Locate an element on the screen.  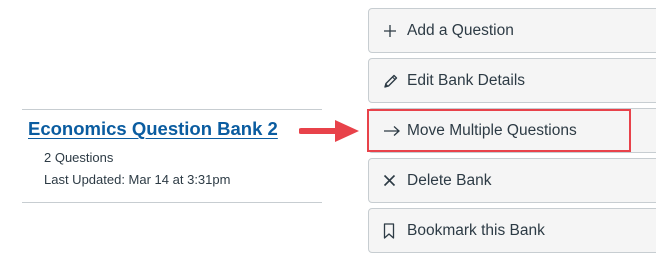
question-count: 2 Questions is located at coordinates (79, 157).